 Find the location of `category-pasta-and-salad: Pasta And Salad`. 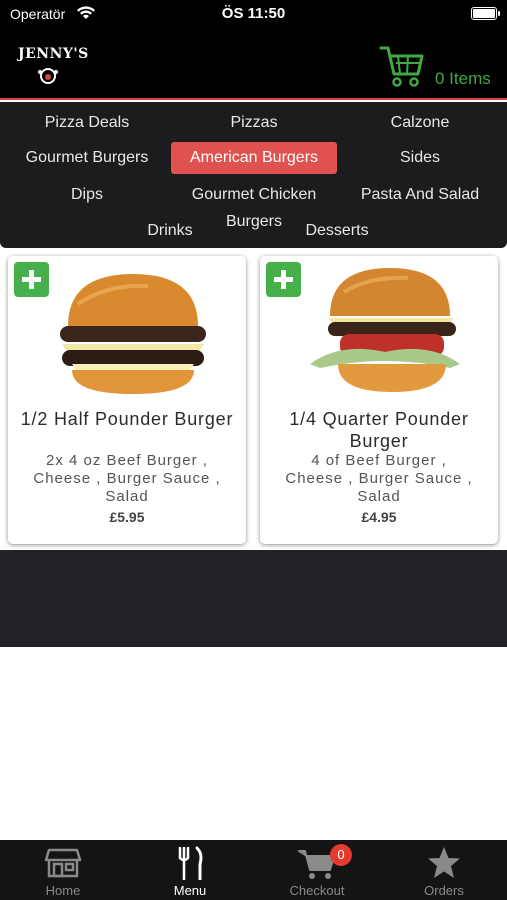

category-pasta-and-salad: Pasta And Salad is located at coordinates (420, 195).